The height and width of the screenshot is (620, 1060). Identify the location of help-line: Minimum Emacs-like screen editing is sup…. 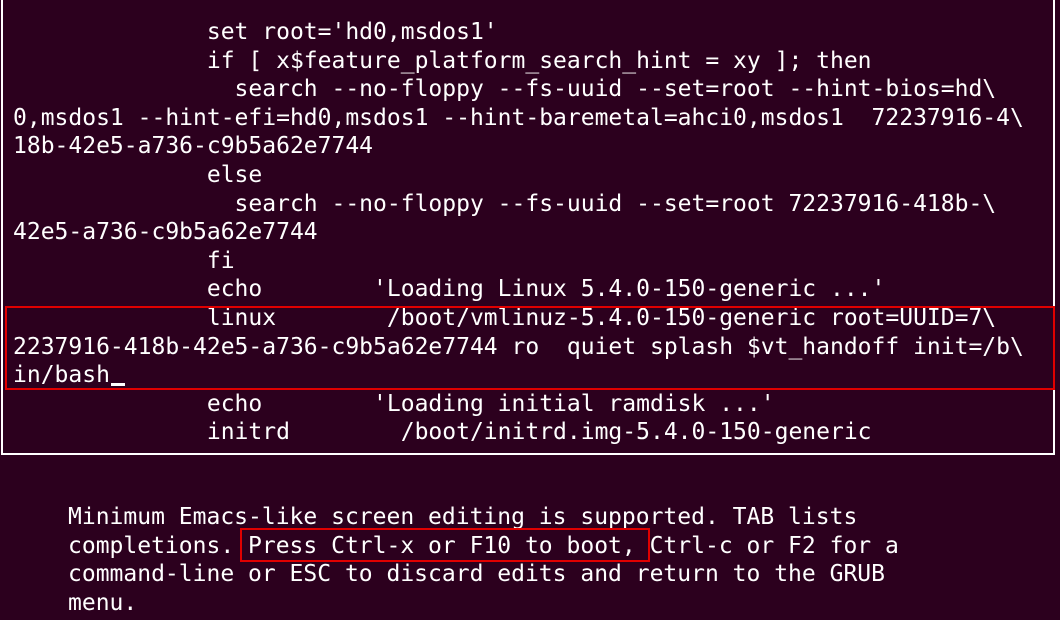
(463, 517).